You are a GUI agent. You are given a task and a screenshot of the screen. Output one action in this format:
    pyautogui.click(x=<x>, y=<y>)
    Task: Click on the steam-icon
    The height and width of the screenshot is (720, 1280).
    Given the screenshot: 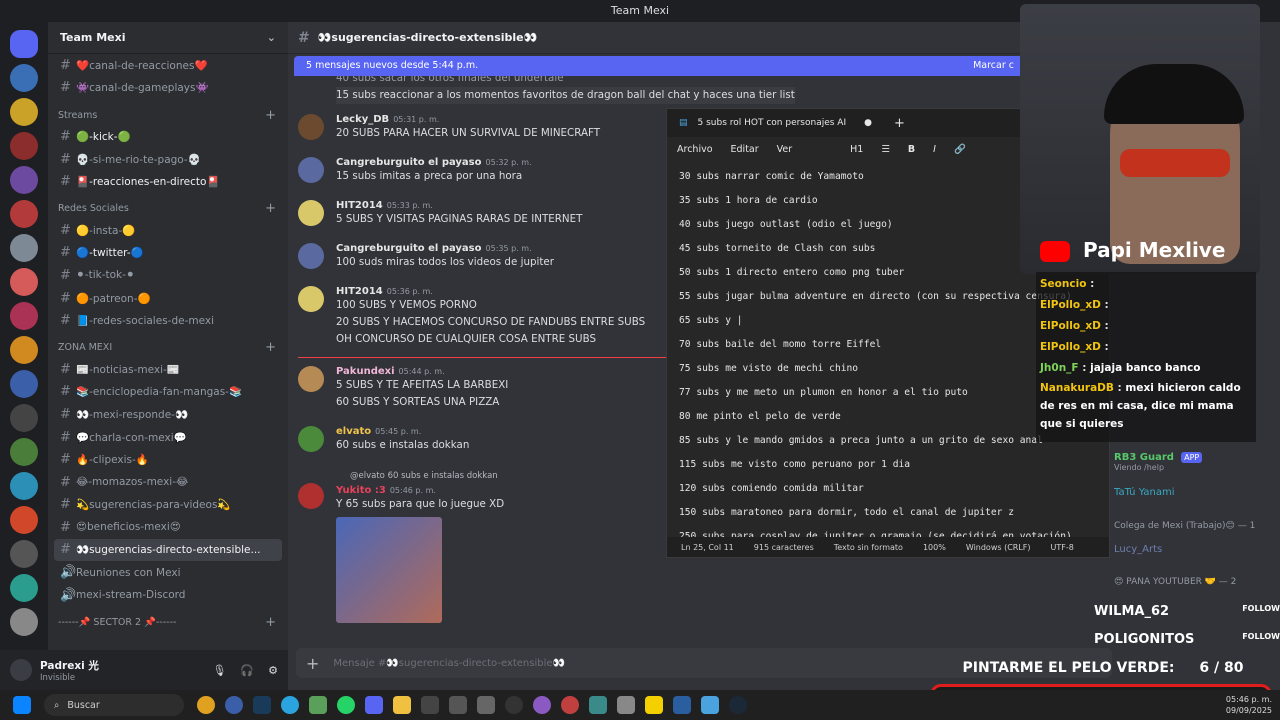 What is the action you would take?
    pyautogui.click(x=738, y=705)
    